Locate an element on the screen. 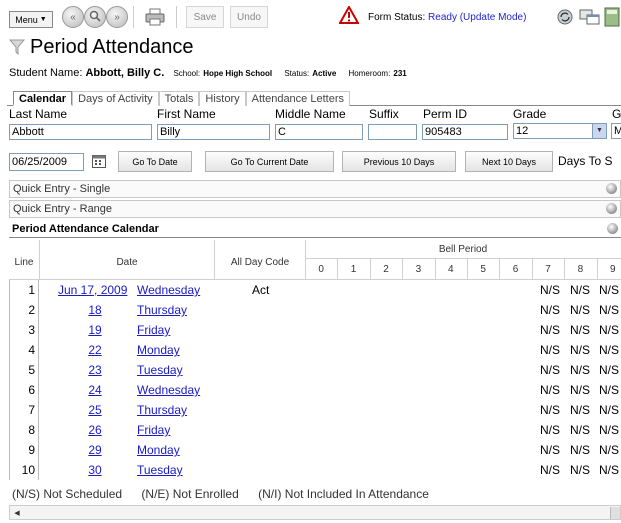 This screenshot has height=523, width=621. date-link: 29 is located at coordinates (95, 450).